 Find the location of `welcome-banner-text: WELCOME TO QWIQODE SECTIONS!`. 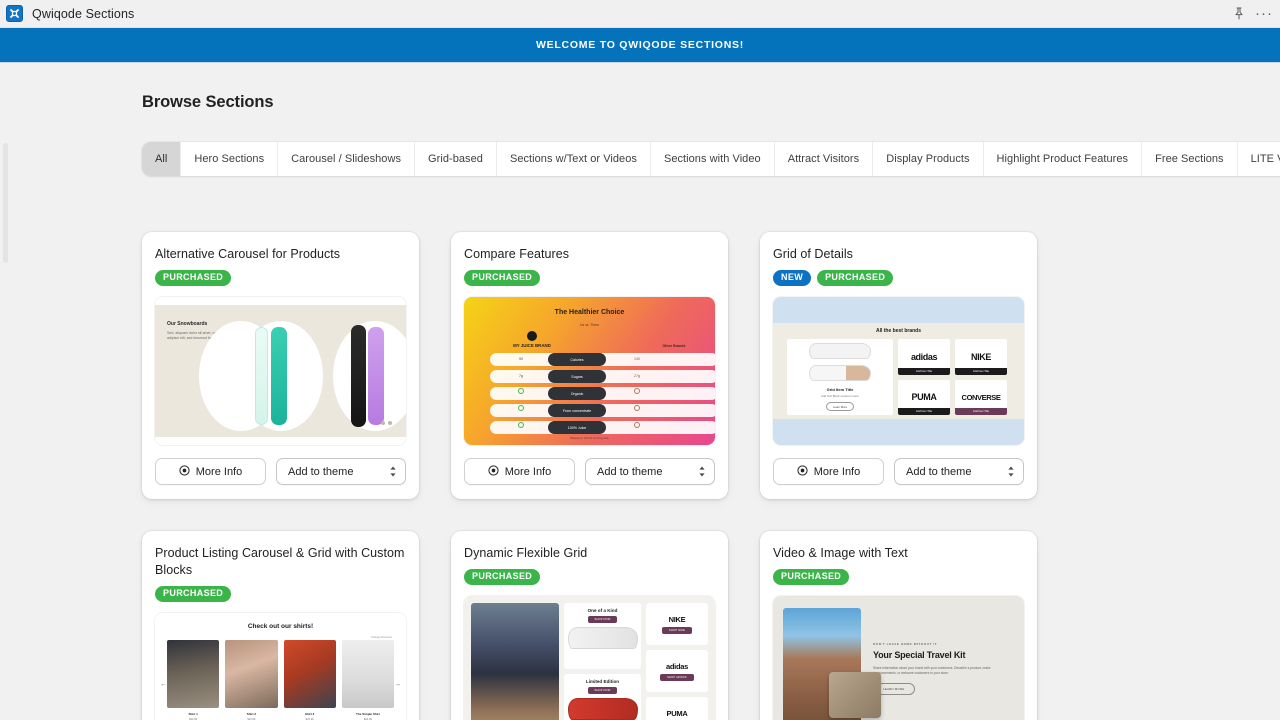

welcome-banner-text: WELCOME TO QWIQODE SECTIONS! is located at coordinates (640, 45).